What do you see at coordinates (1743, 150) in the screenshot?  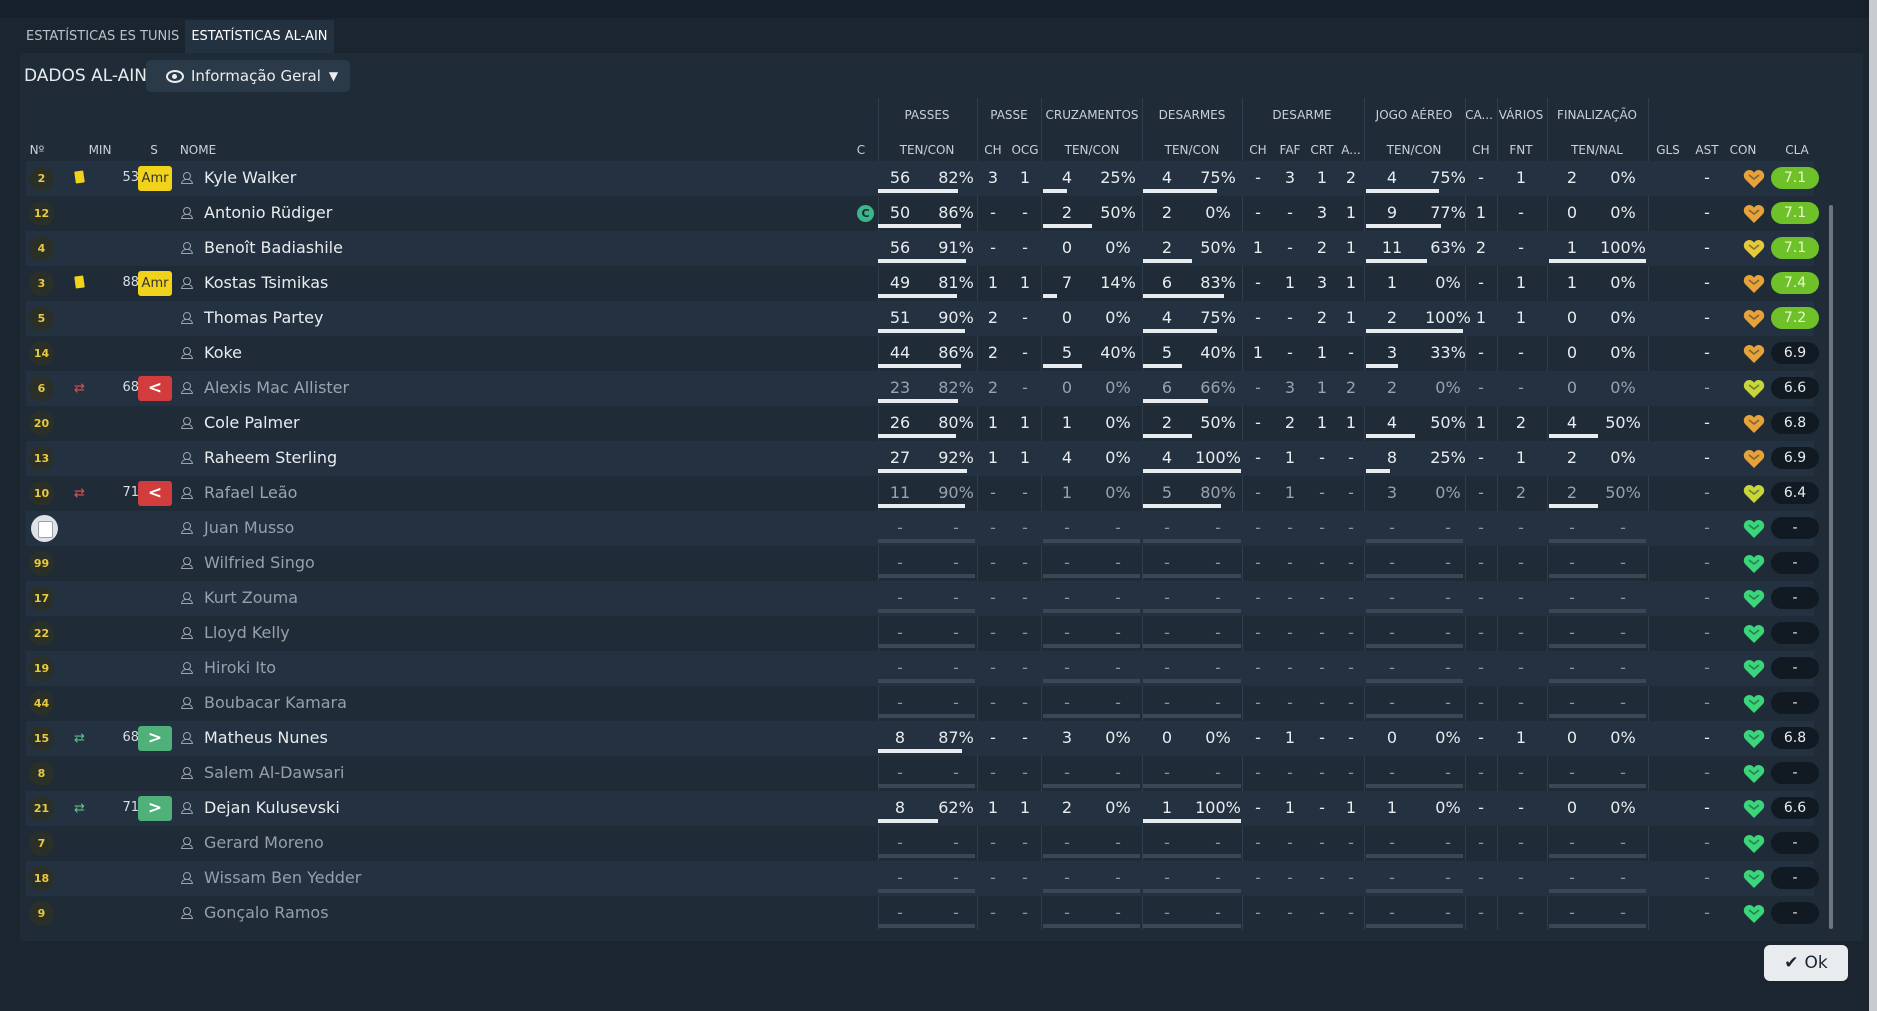 I see `col-header-con: CON` at bounding box center [1743, 150].